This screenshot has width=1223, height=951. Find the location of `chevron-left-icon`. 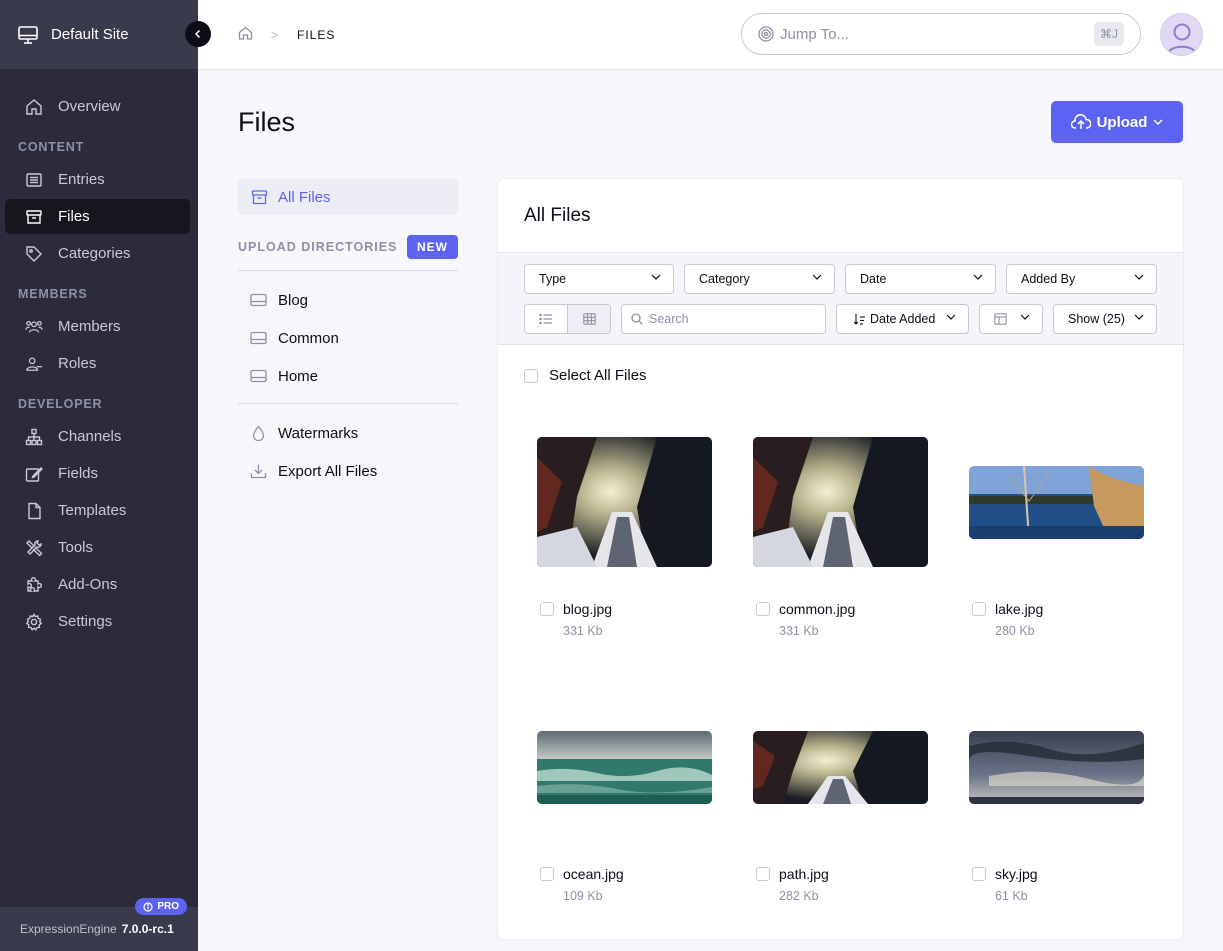

chevron-left-icon is located at coordinates (197, 34).